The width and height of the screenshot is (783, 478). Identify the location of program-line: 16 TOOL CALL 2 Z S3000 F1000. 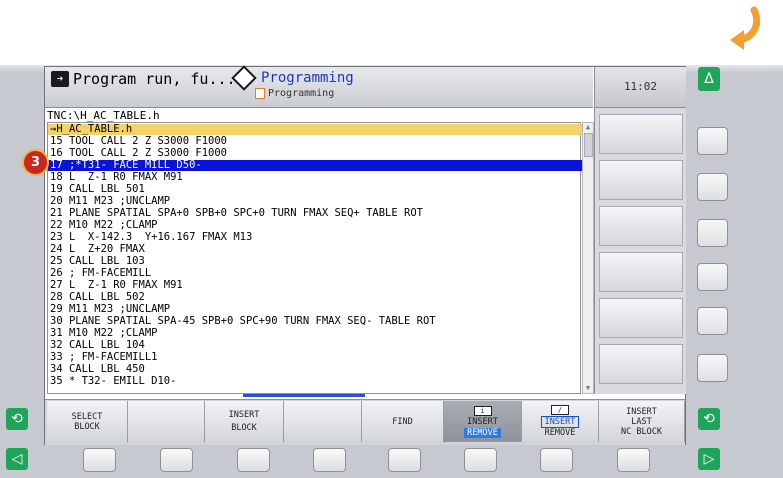
(138, 153).